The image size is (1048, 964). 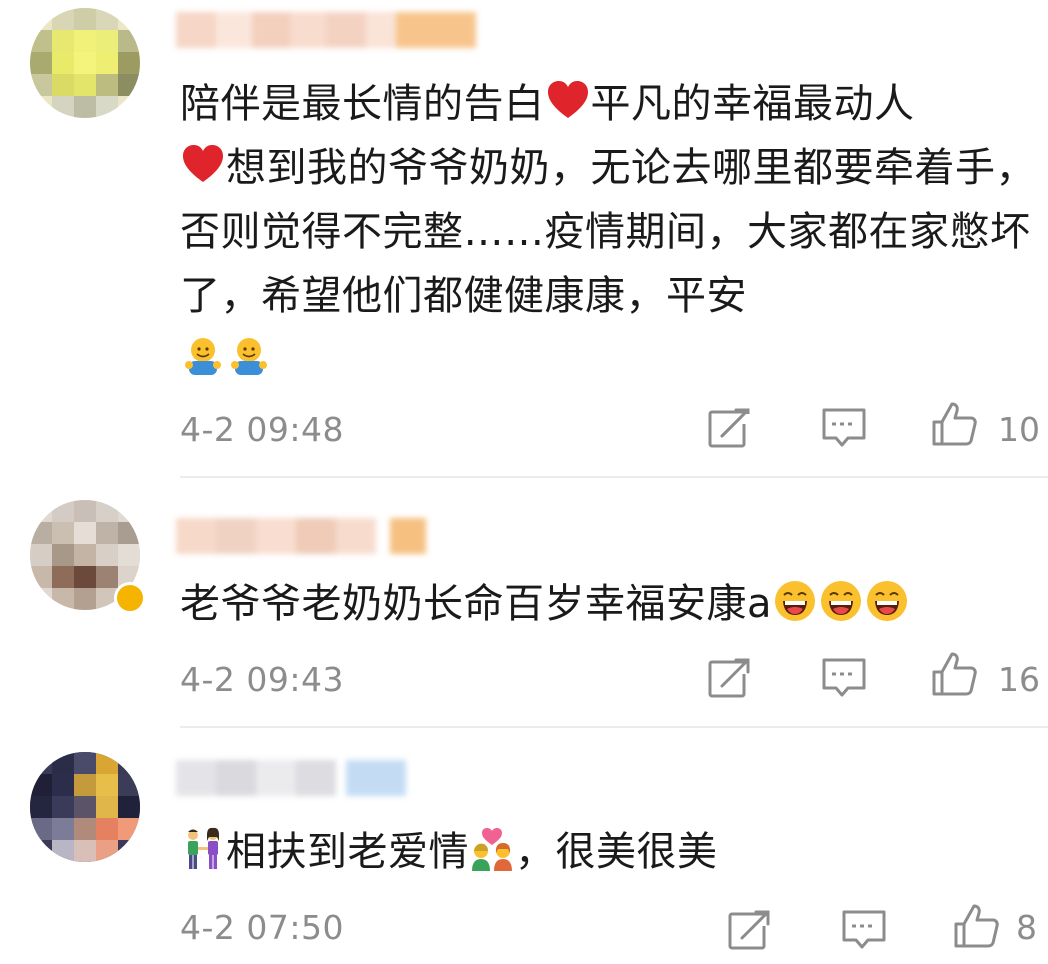 I want to click on comment-text-part: 平凡的幸福最动人, so click(x=752, y=104).